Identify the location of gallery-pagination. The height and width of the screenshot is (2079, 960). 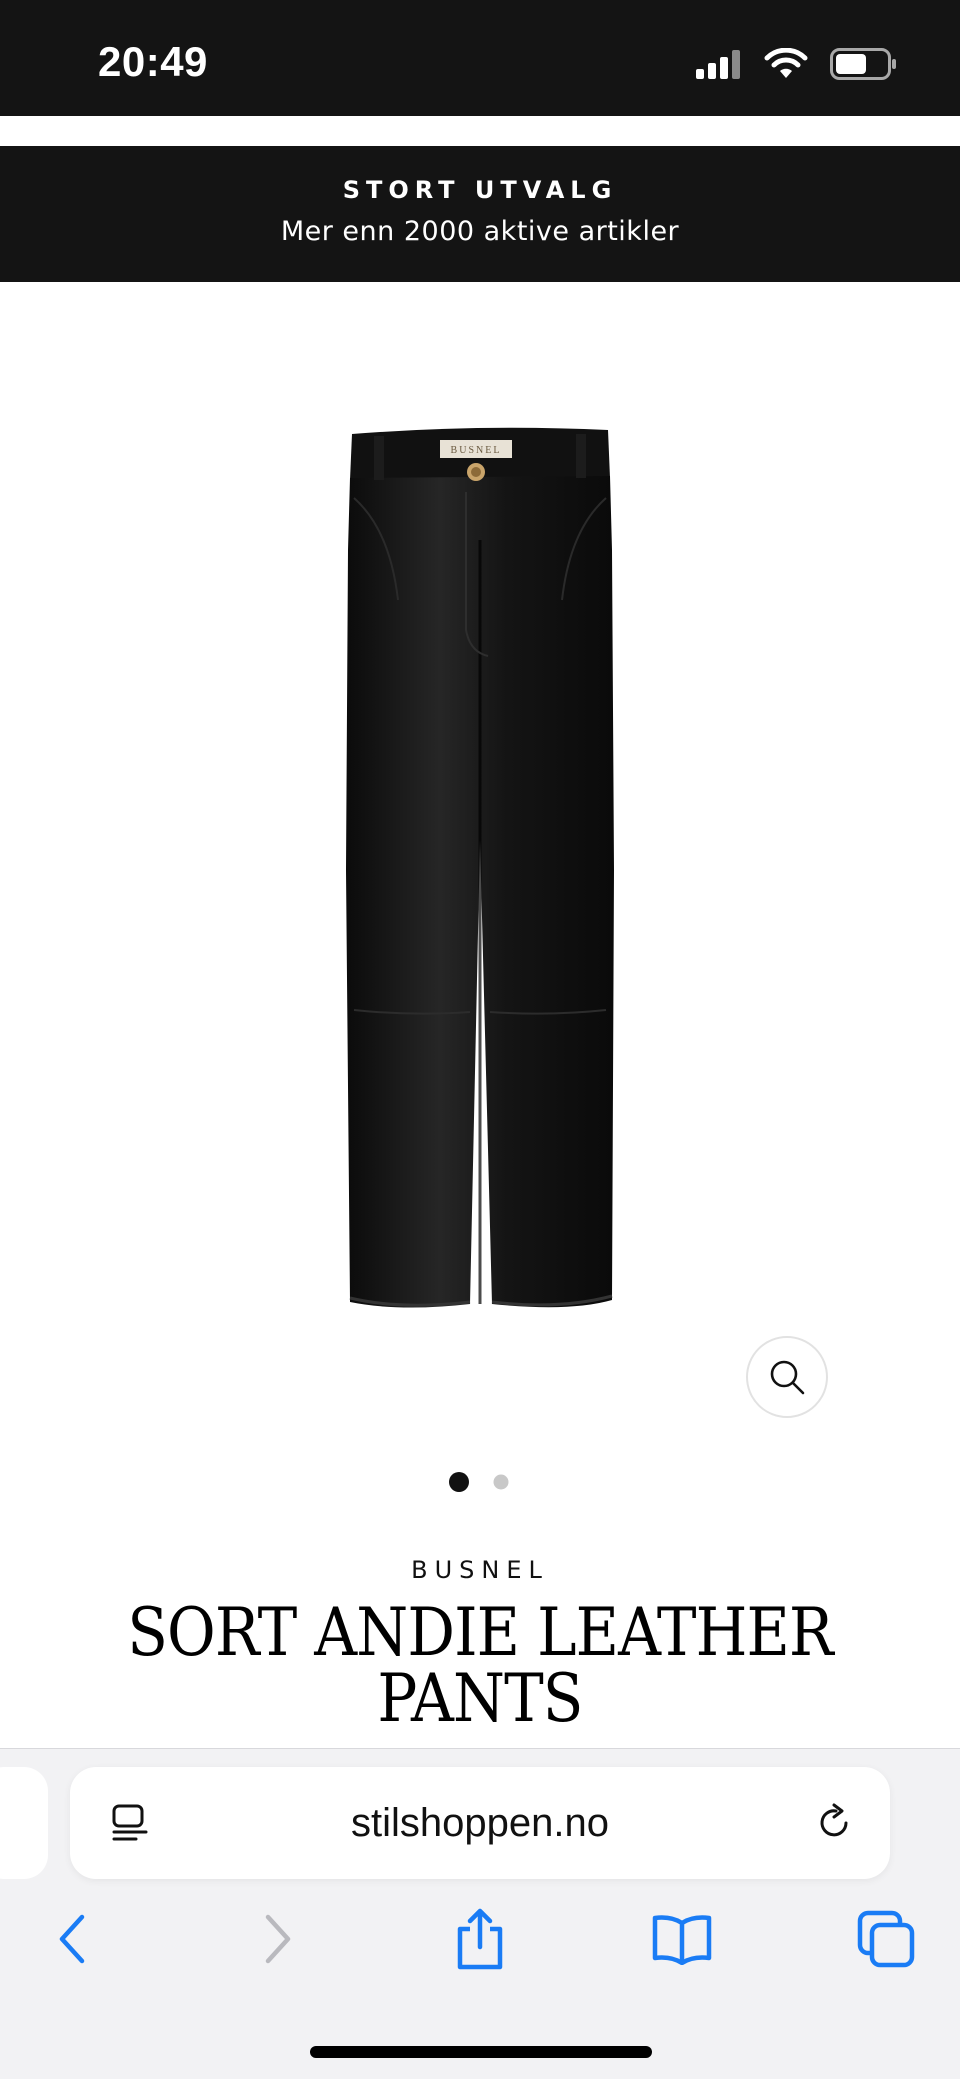
(480, 1482).